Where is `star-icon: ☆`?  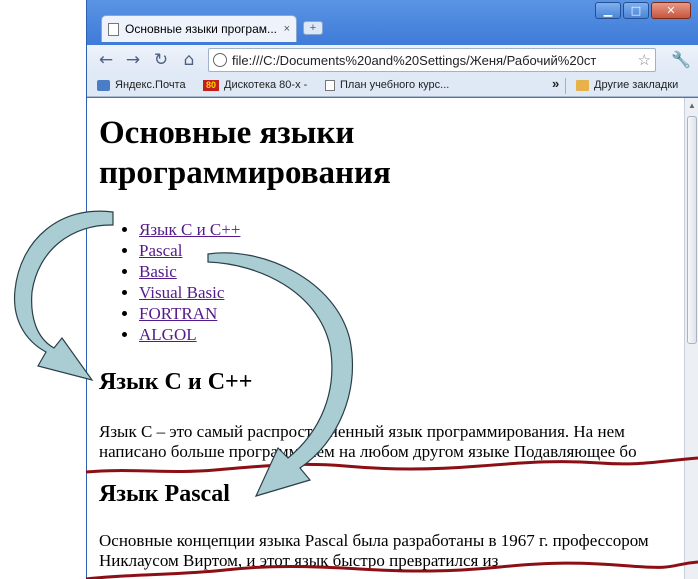
star-icon: ☆ is located at coordinates (644, 60).